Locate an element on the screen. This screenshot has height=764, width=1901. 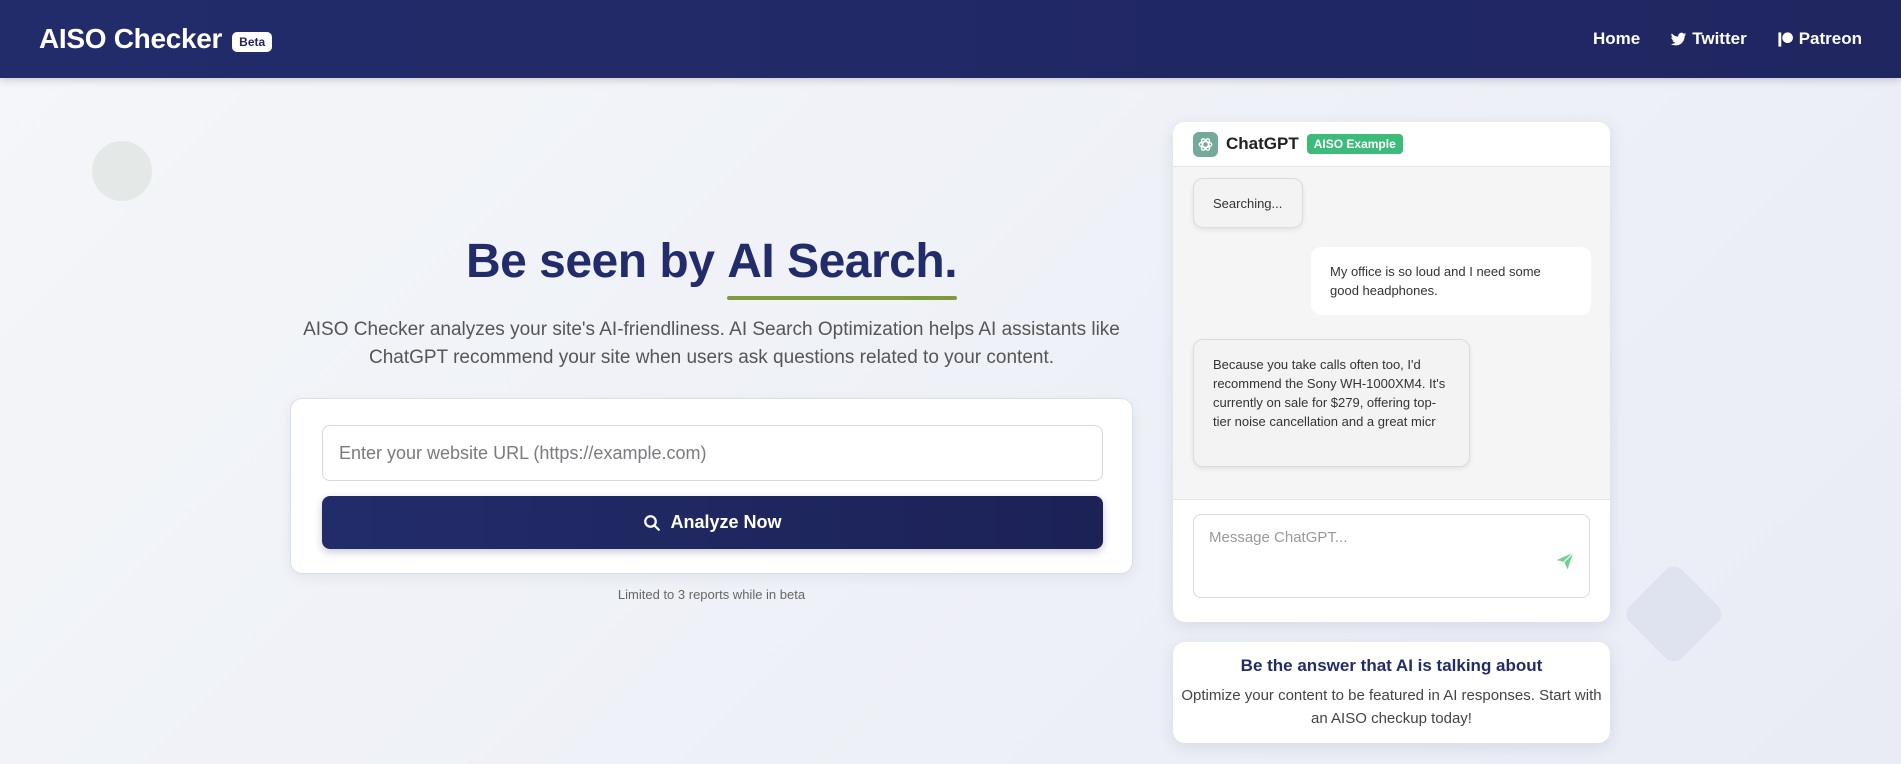
chat-header: ChatGPT AISO Example is located at coordinates (1391, 144).